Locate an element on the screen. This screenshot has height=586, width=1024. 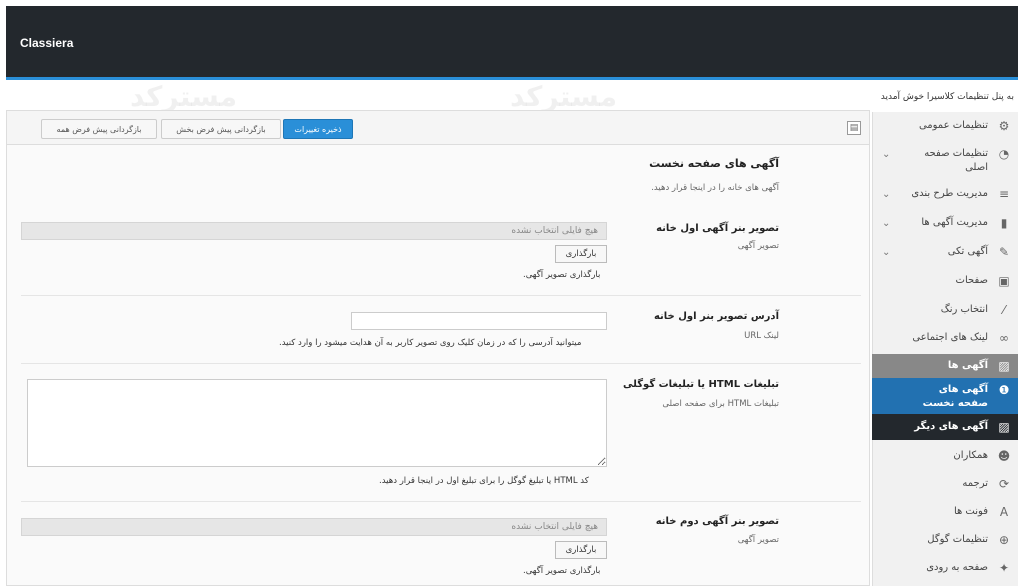
banner2-hint: بارگذاری تصویر آگهی. is located at coordinates (562, 571).